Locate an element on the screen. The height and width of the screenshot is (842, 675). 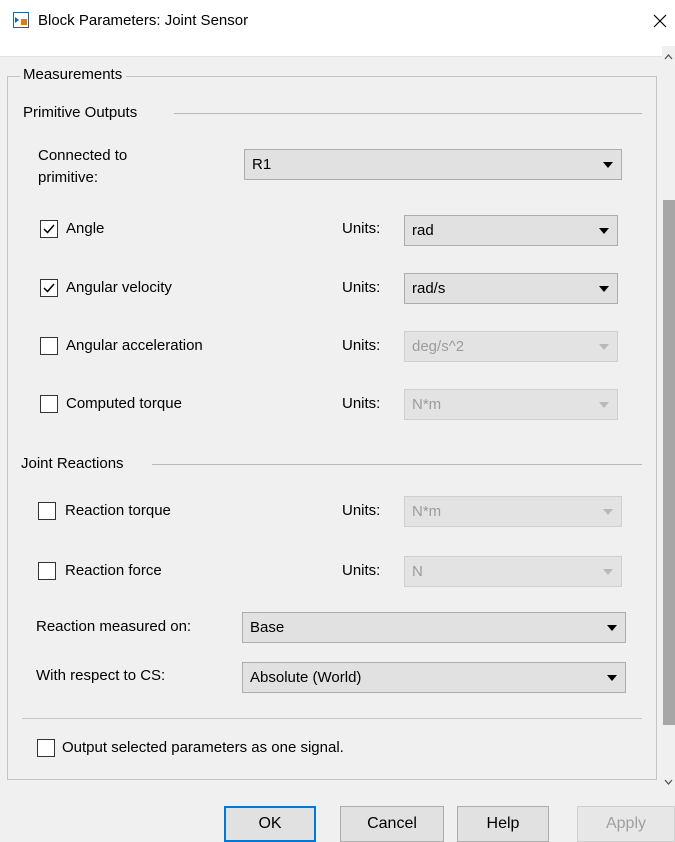
computed-torque-checkbox is located at coordinates (49, 404).